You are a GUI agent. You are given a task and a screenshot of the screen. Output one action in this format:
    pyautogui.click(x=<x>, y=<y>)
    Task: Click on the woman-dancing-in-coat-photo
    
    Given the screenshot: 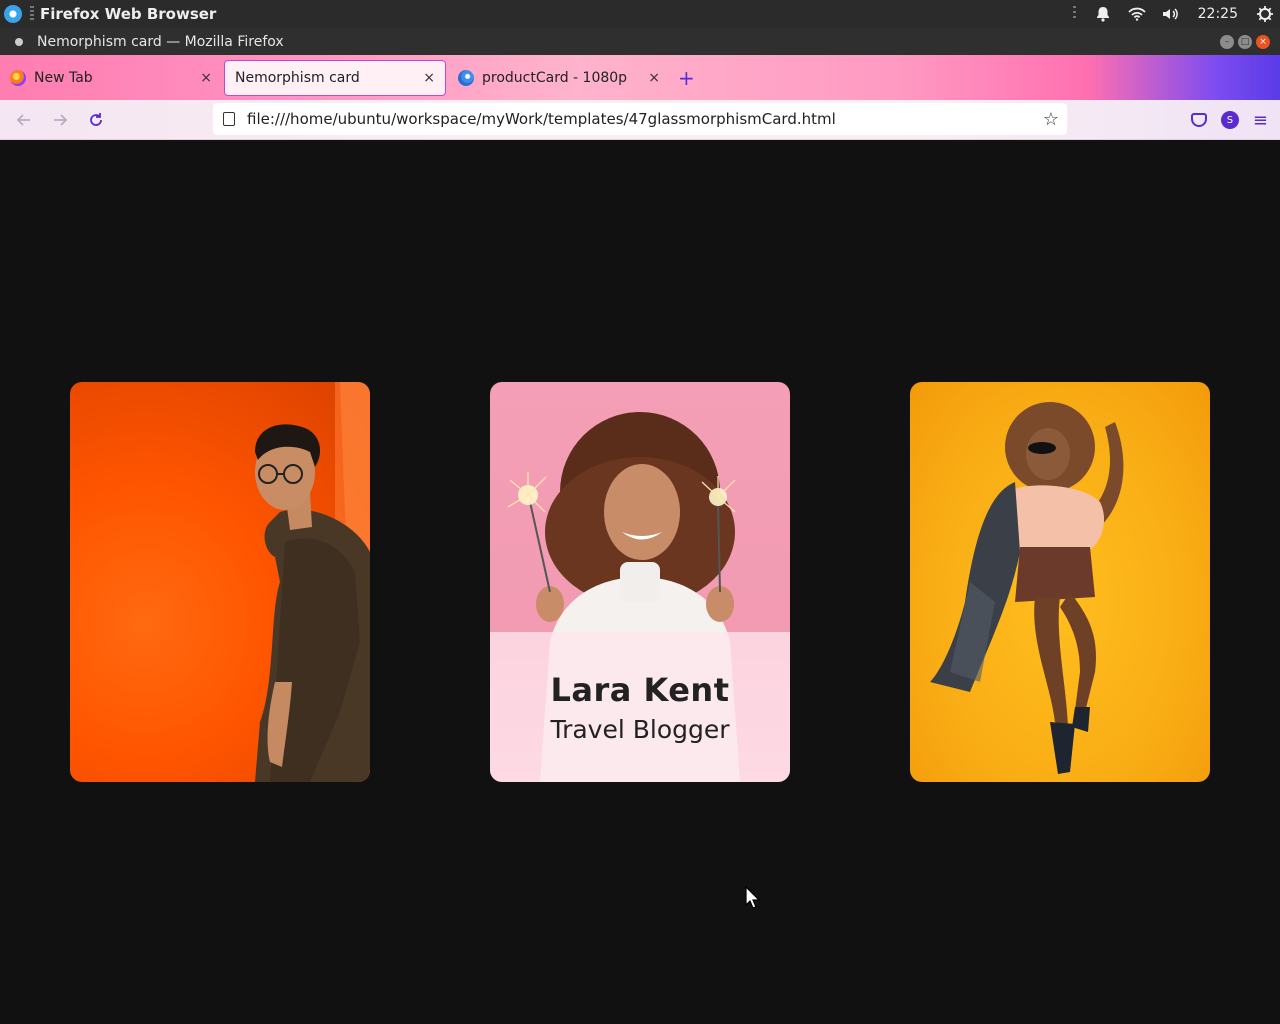 What is the action you would take?
    pyautogui.click(x=1027, y=588)
    